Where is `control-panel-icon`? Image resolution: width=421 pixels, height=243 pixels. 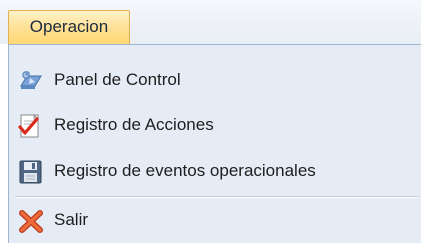
control-panel-icon is located at coordinates (31, 81).